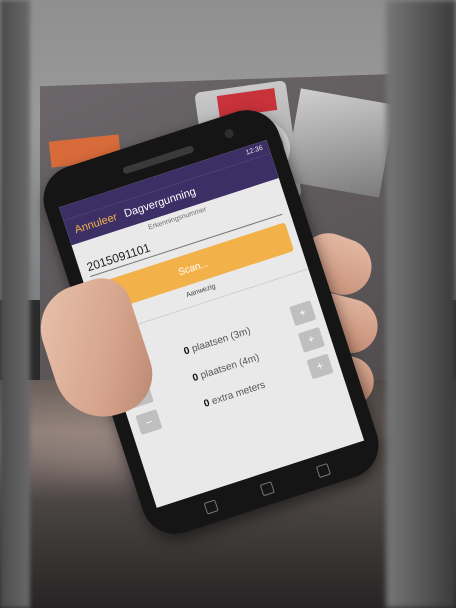 The image size is (456, 608). Describe the element at coordinates (211, 507) in the screenshot. I see `back-icon` at that location.